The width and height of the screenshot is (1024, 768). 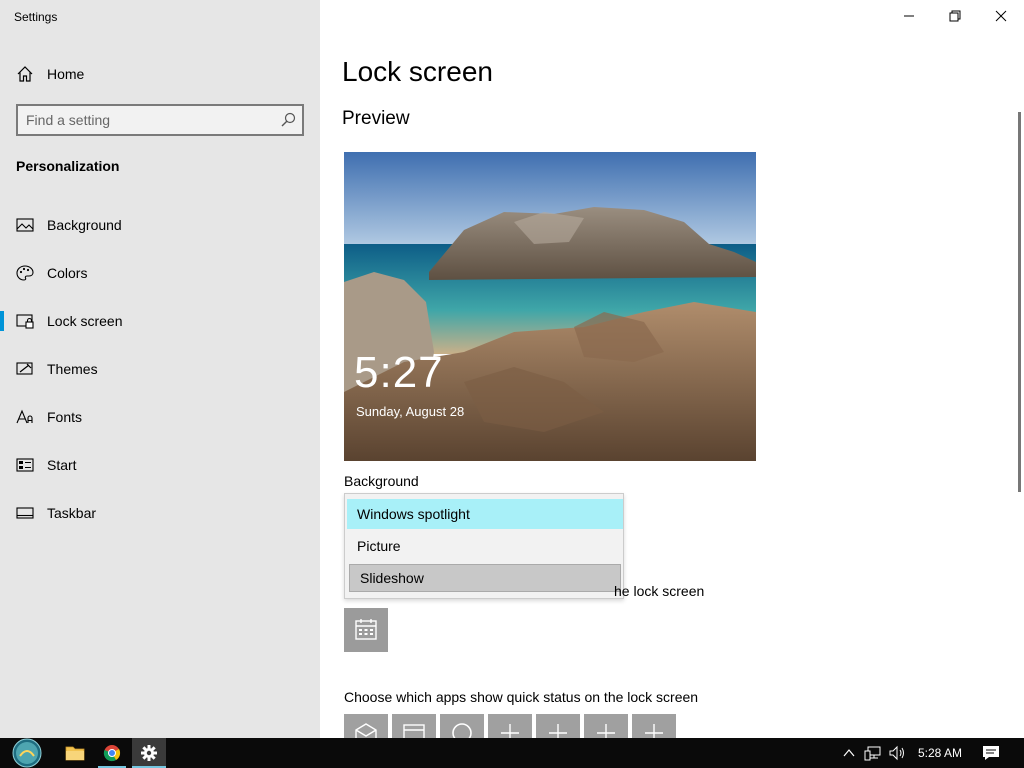 I want to click on sidebar-item-background: Background, so click(x=160, y=225).